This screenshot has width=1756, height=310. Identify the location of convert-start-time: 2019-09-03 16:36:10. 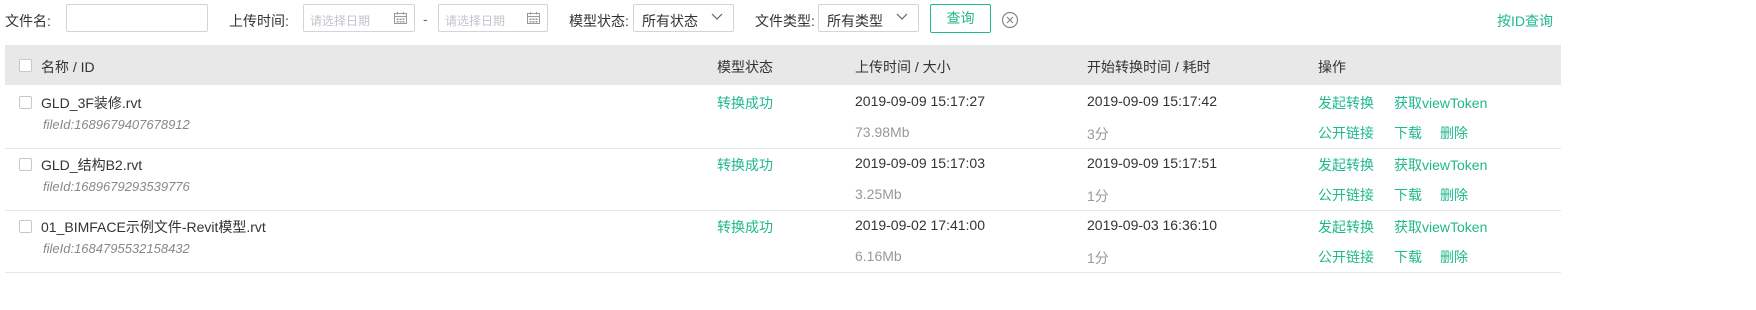
(1152, 225).